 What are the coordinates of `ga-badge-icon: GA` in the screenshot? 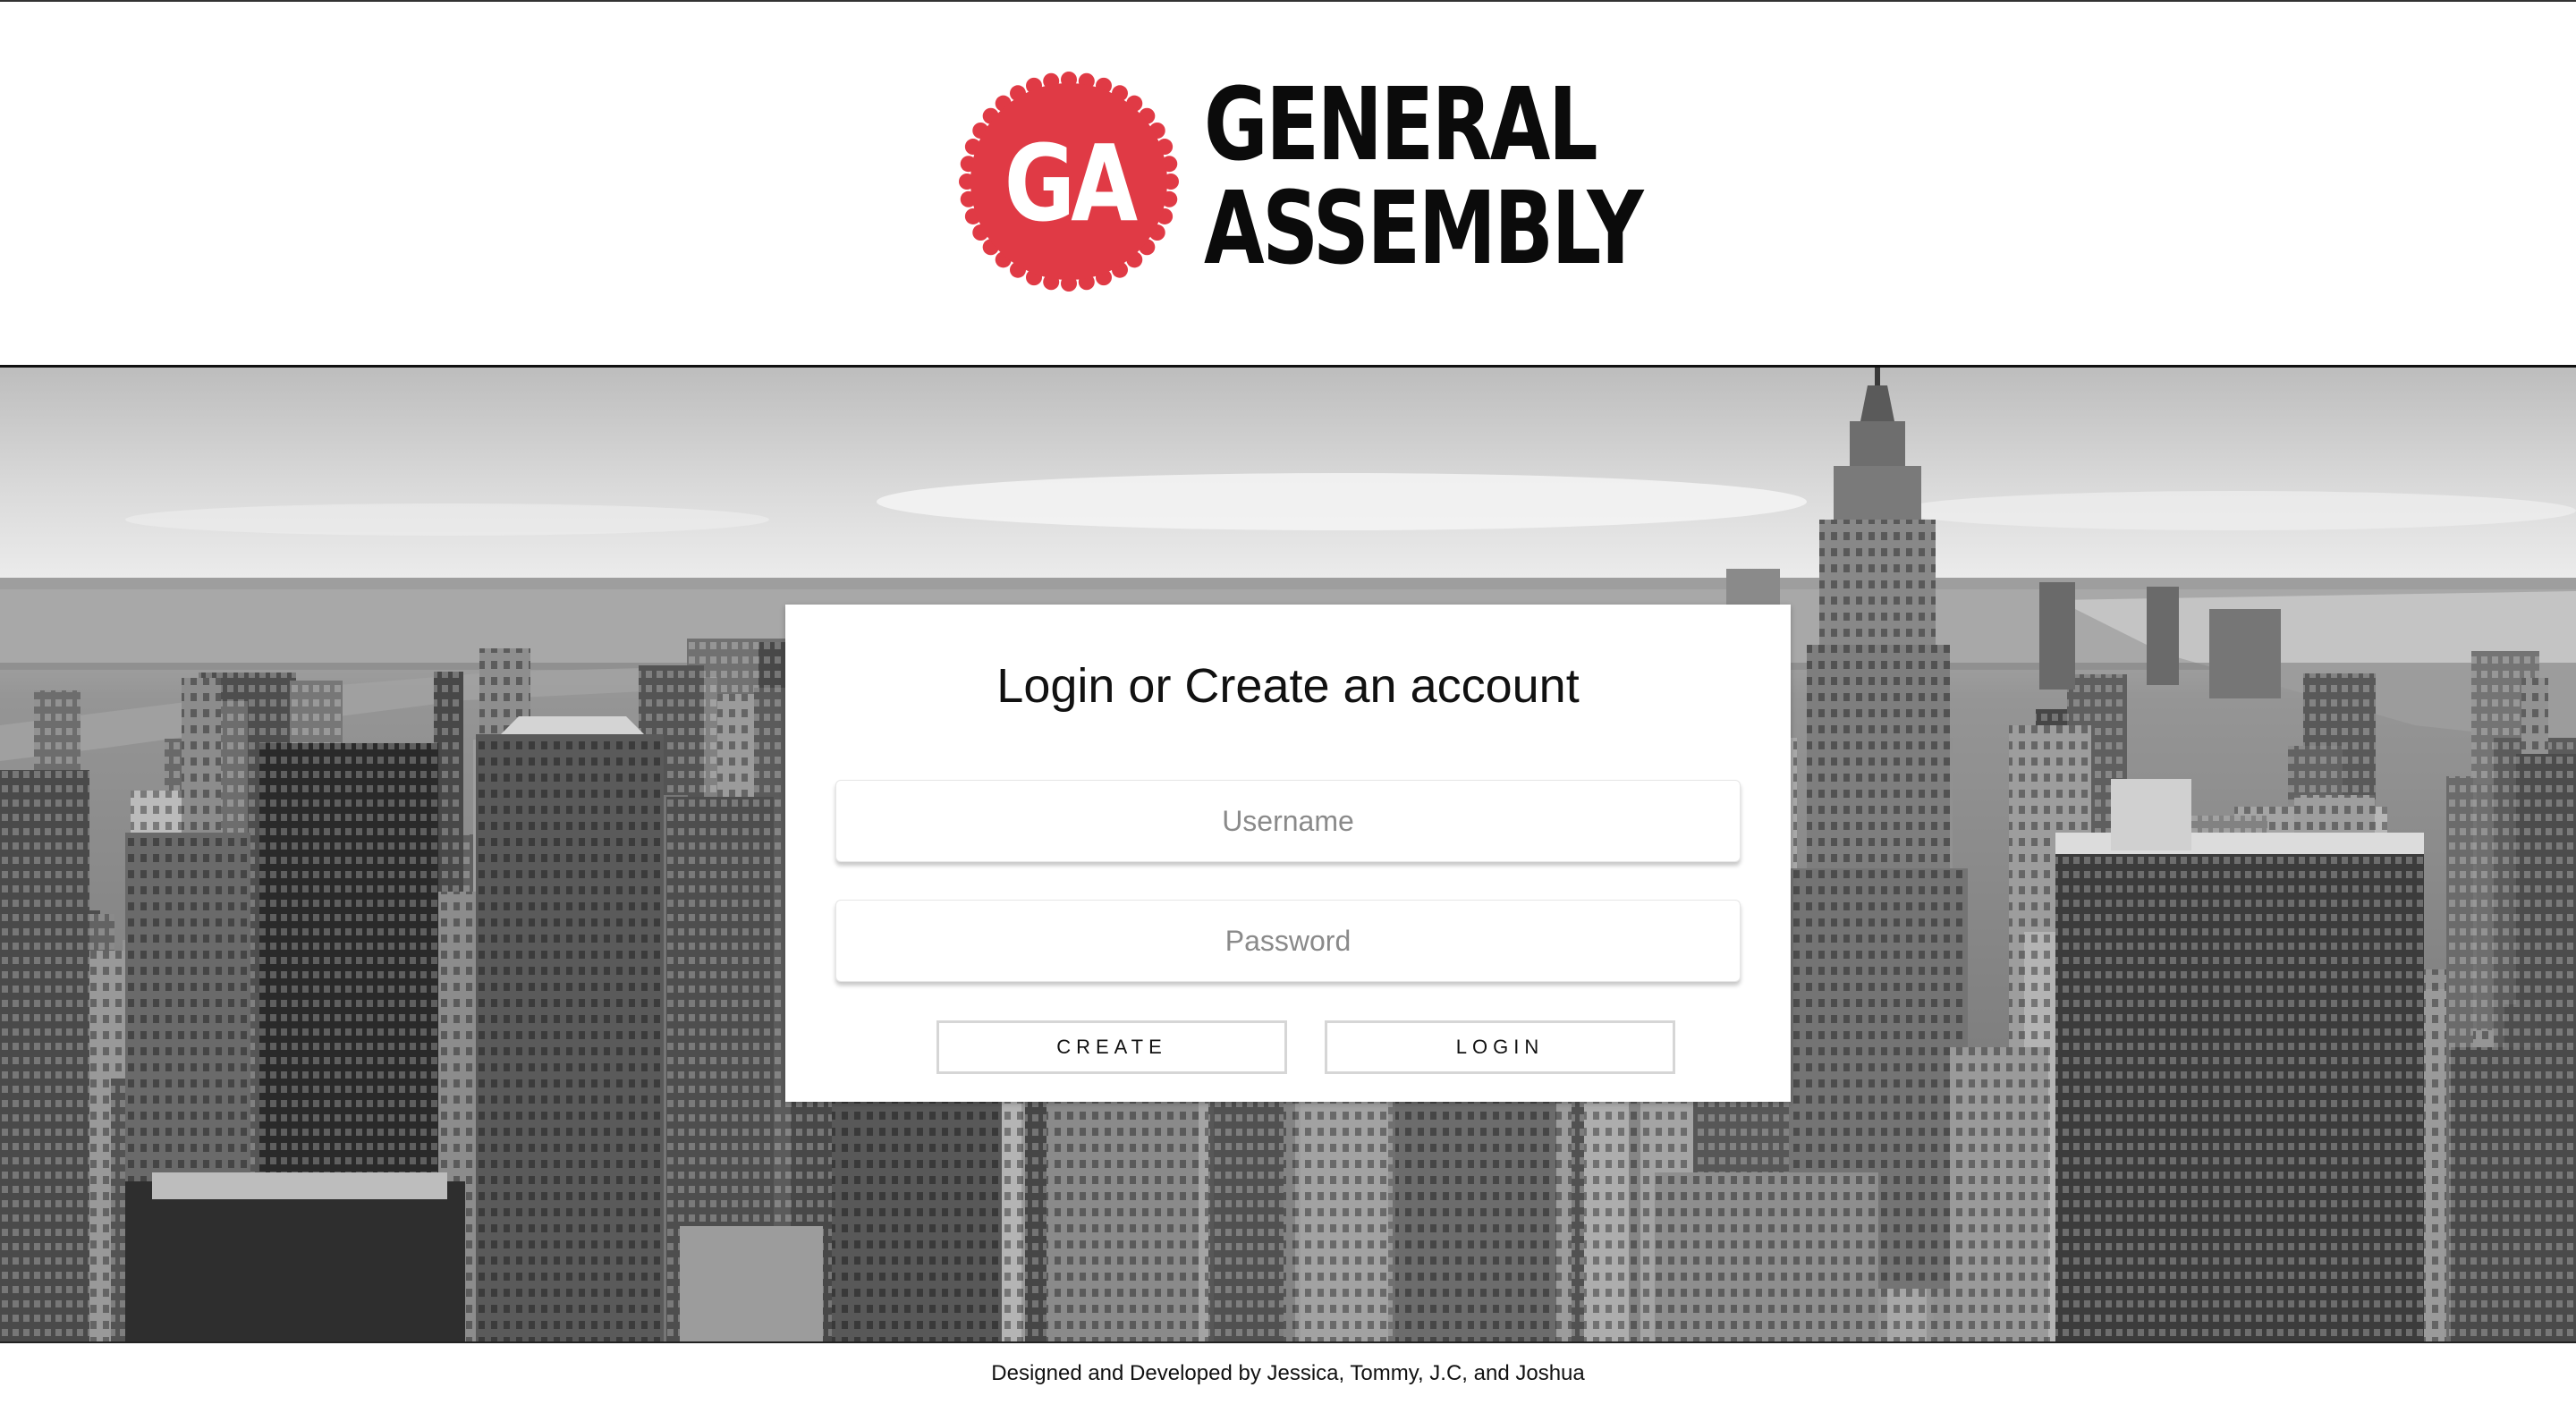 It's located at (1069, 182).